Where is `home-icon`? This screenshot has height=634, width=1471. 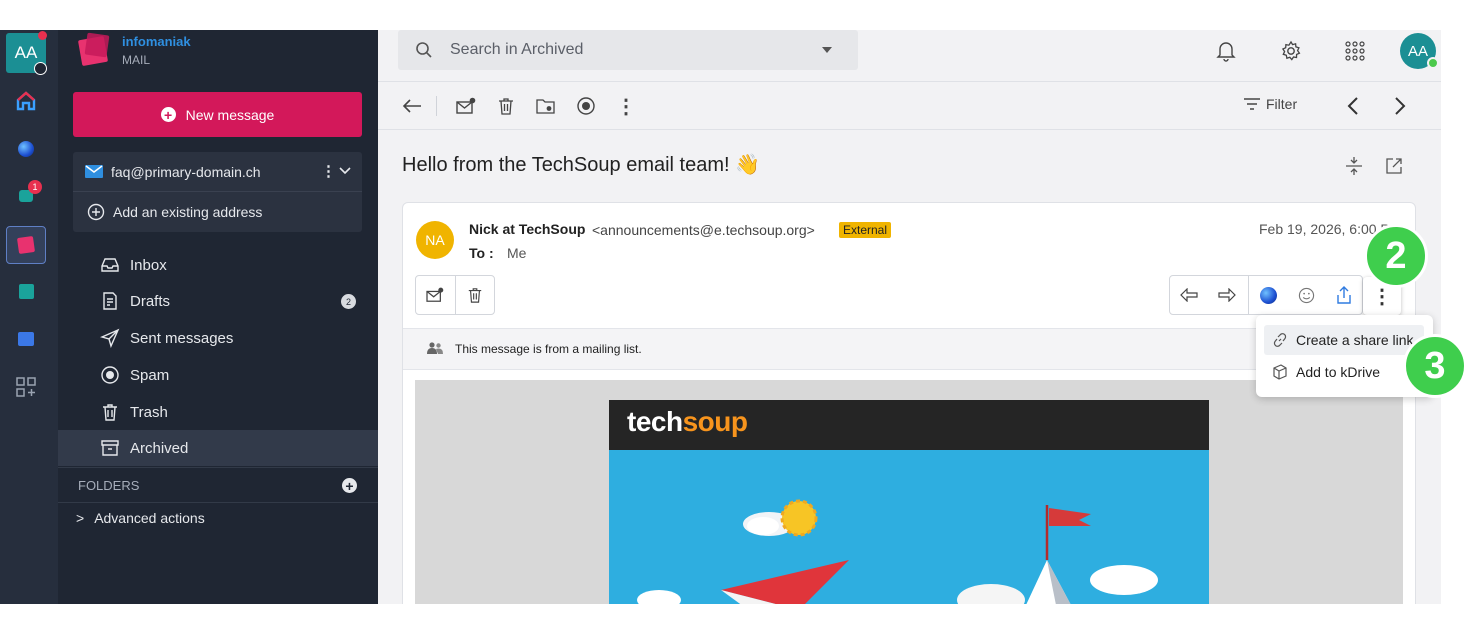
home-icon is located at coordinates (26, 101).